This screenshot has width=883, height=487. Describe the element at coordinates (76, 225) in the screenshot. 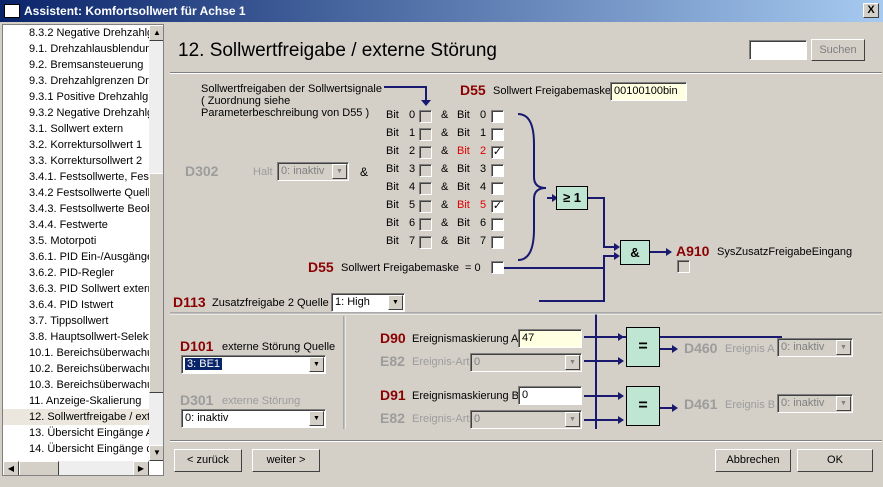

I see `tree-item: 3.4.4. Festwerte` at that location.